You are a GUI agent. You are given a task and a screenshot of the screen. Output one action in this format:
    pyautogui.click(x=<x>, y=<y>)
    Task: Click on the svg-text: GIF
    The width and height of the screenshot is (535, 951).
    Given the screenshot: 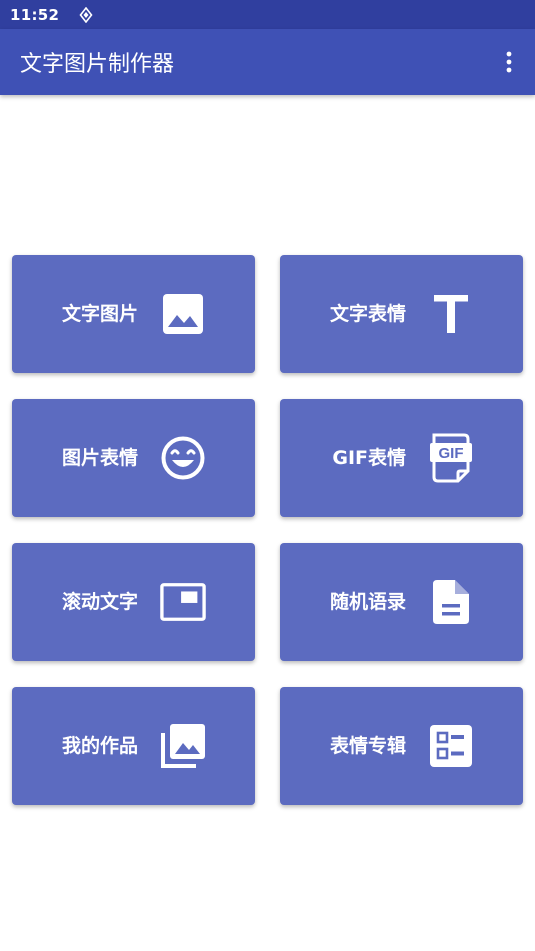 What is the action you would take?
    pyautogui.click(x=451, y=453)
    